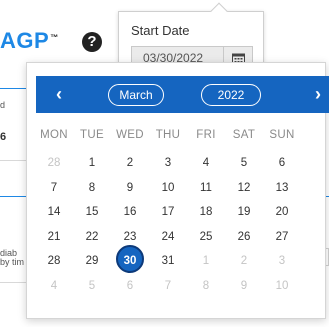  I want to click on weekday-label: TUE, so click(92, 135).